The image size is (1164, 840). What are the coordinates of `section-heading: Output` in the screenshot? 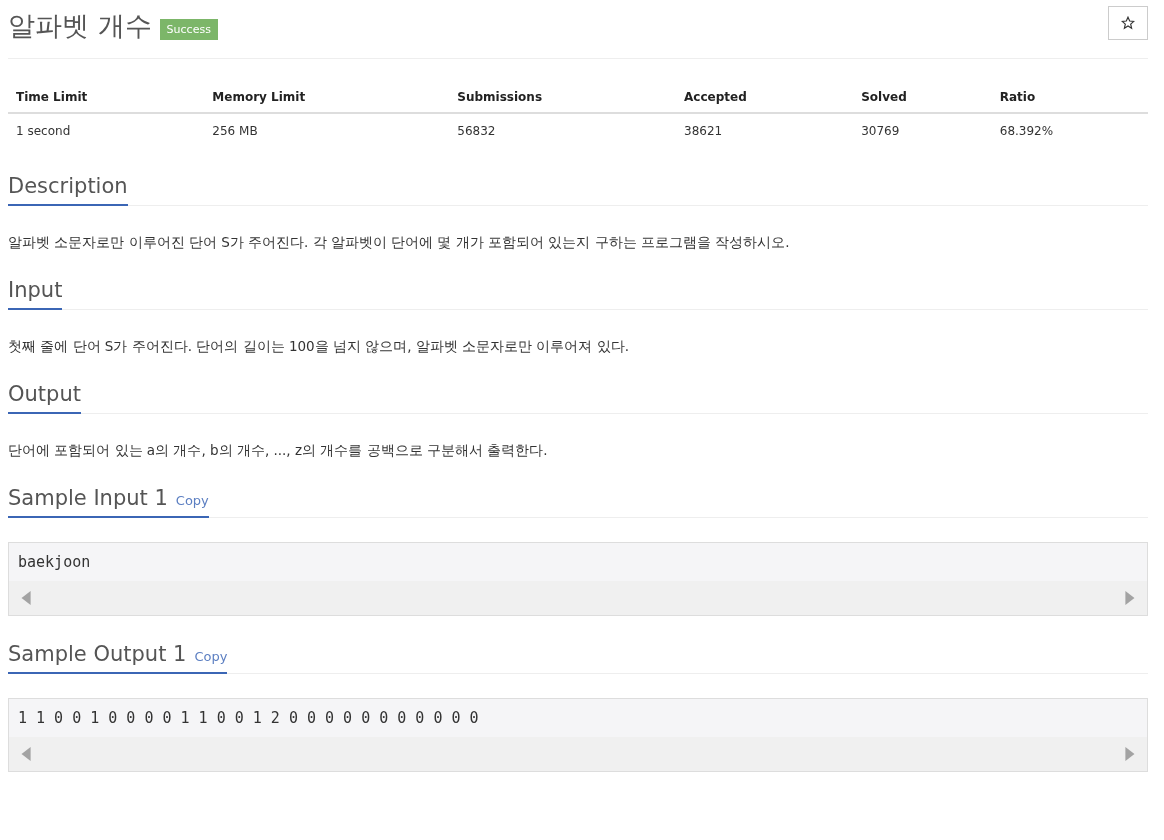 It's located at (44, 394).